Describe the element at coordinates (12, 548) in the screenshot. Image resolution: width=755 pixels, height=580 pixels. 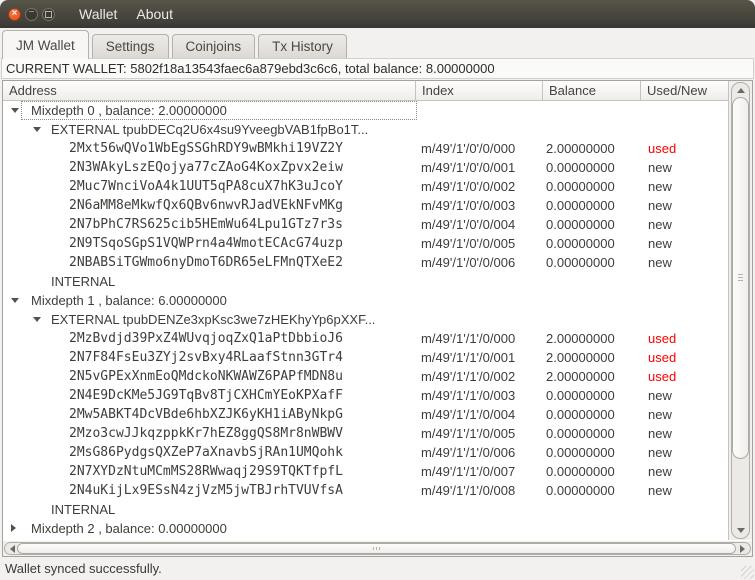
I see `scroll-left-icon` at that location.